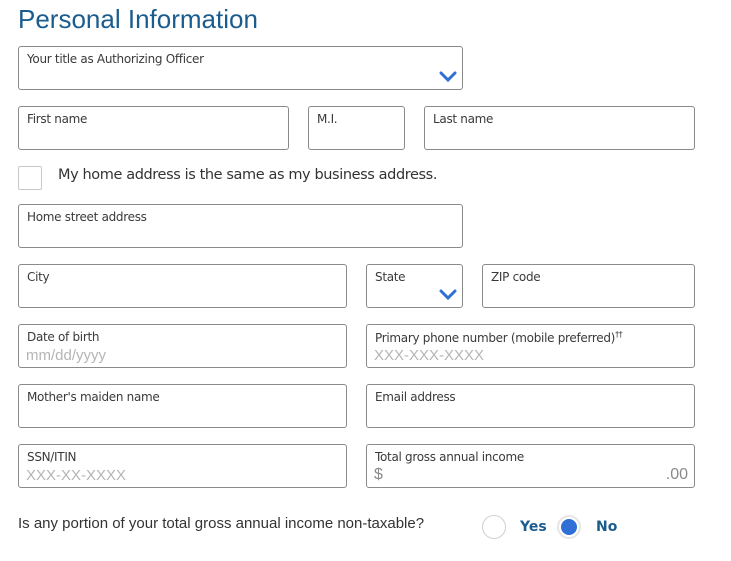  I want to click on dob-input: Date of birth mm/dd/yyyy, so click(182, 346).